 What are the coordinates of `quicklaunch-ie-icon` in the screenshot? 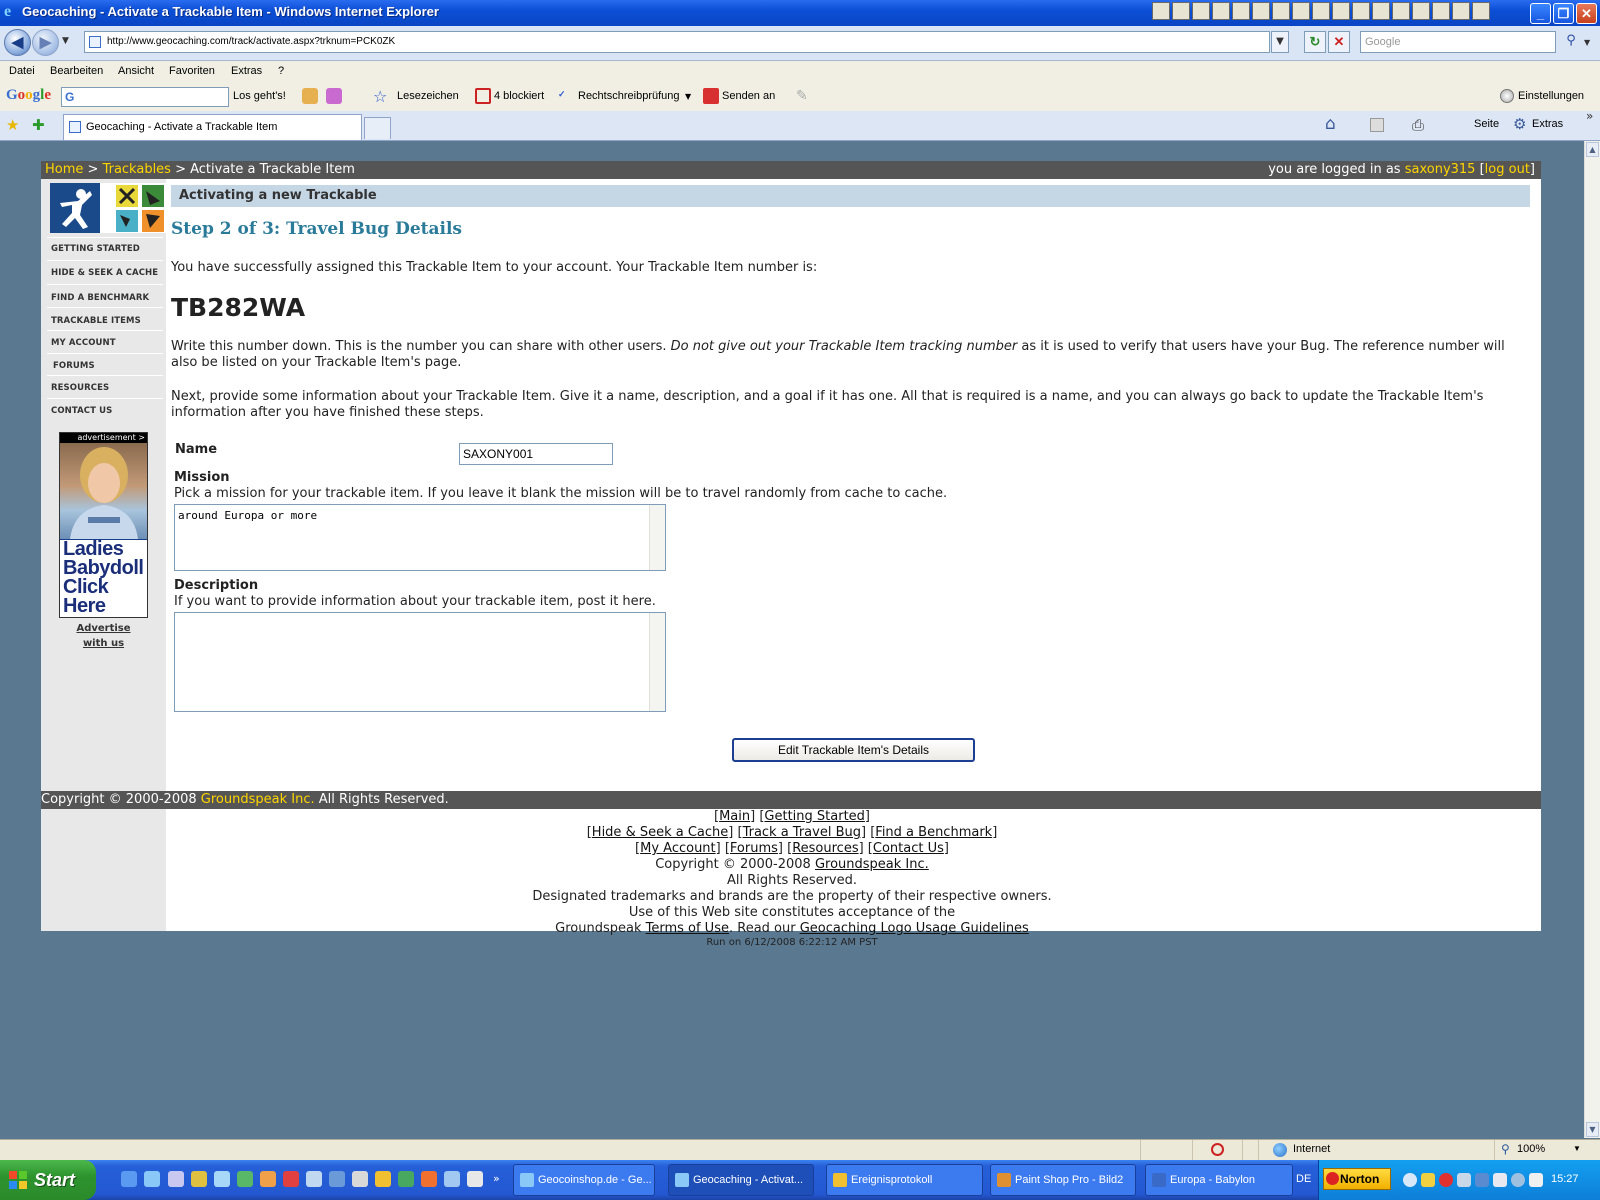 It's located at (152, 1179).